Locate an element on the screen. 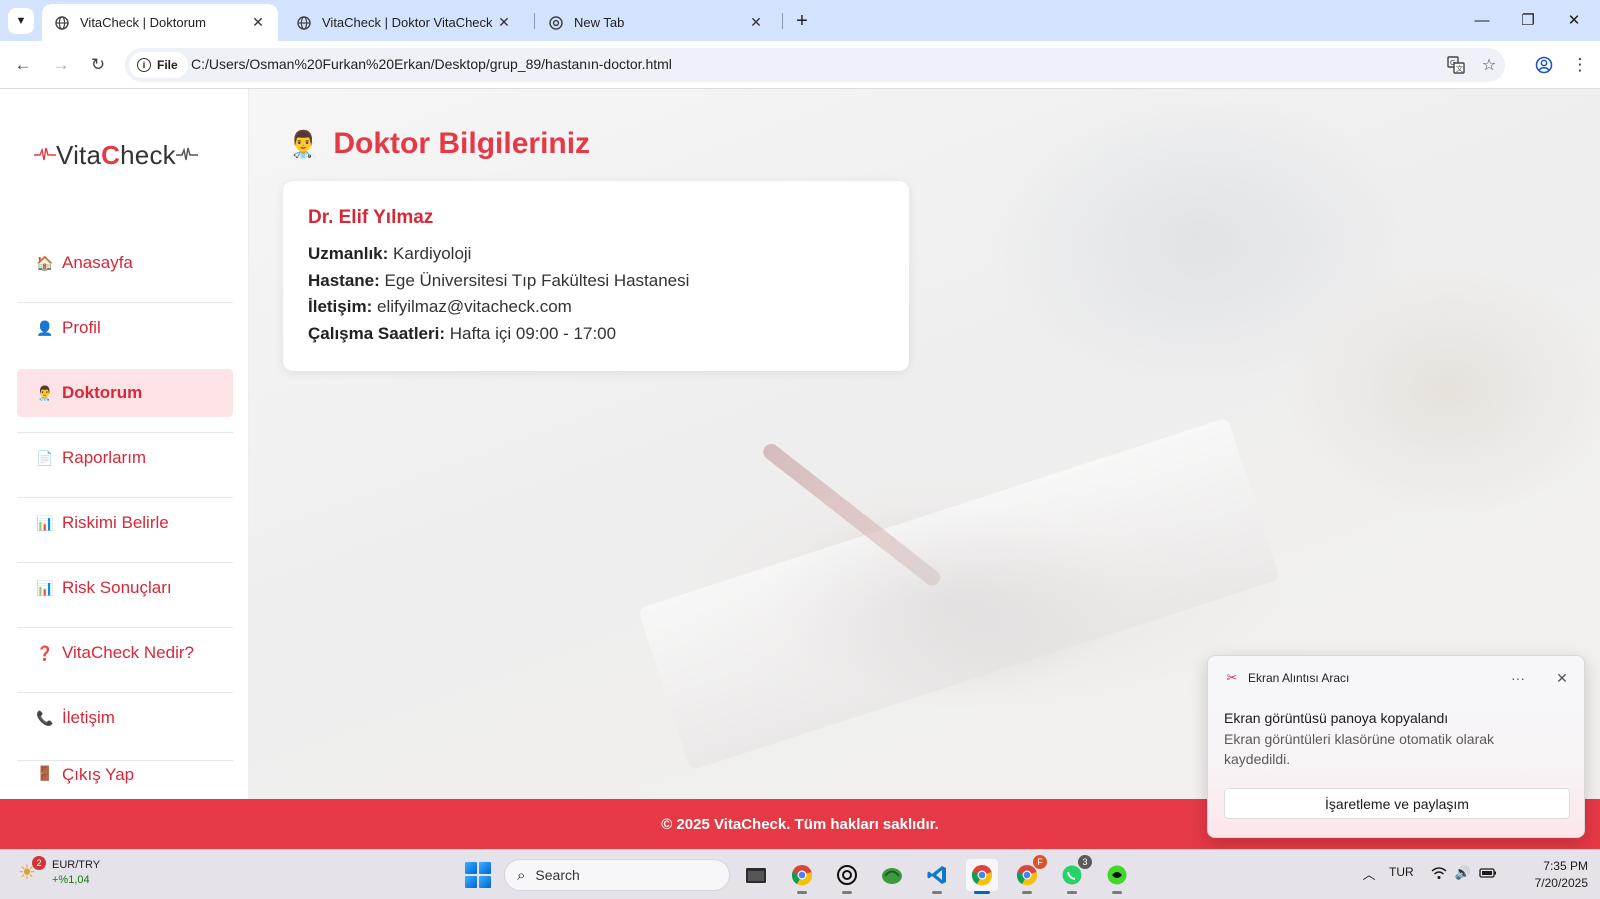  new-tab-plus-icon: + is located at coordinates (802, 21).